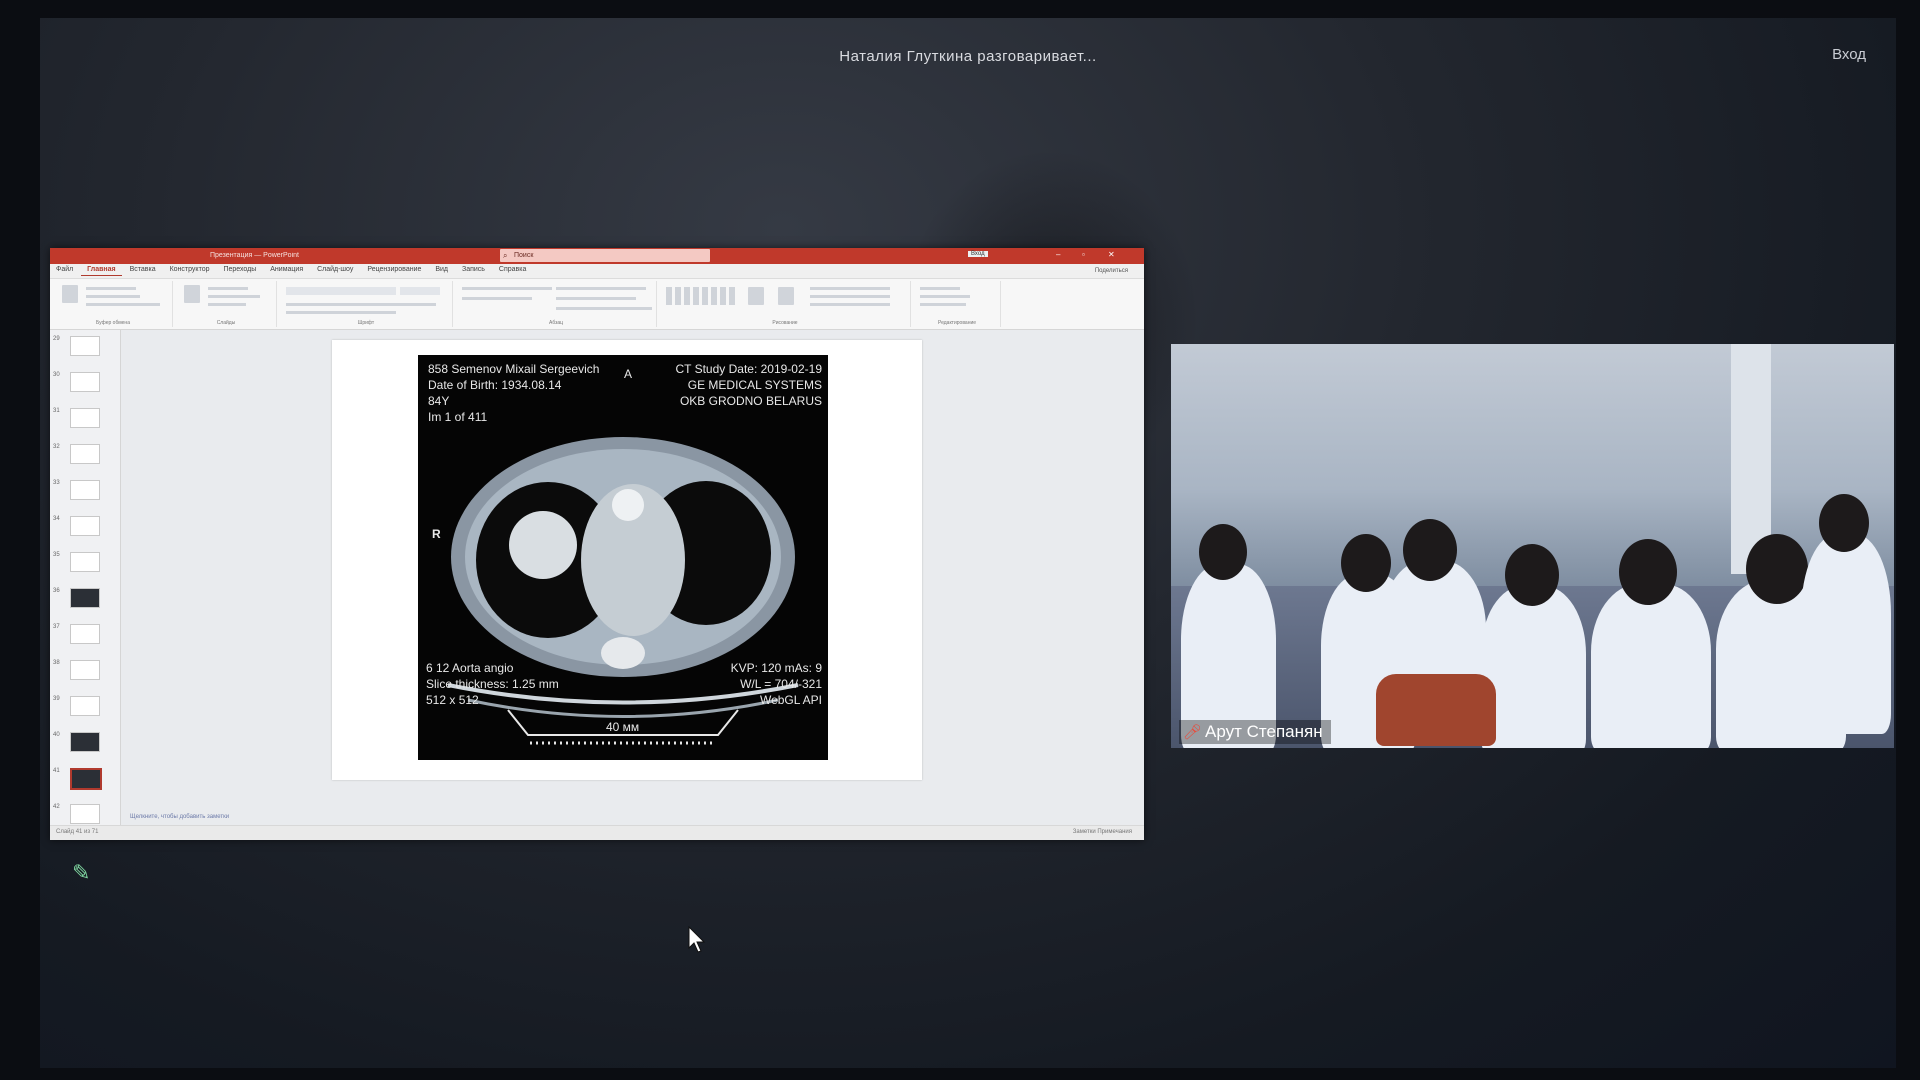 The width and height of the screenshot is (1920, 1080). I want to click on paste-icon, so click(70, 294).